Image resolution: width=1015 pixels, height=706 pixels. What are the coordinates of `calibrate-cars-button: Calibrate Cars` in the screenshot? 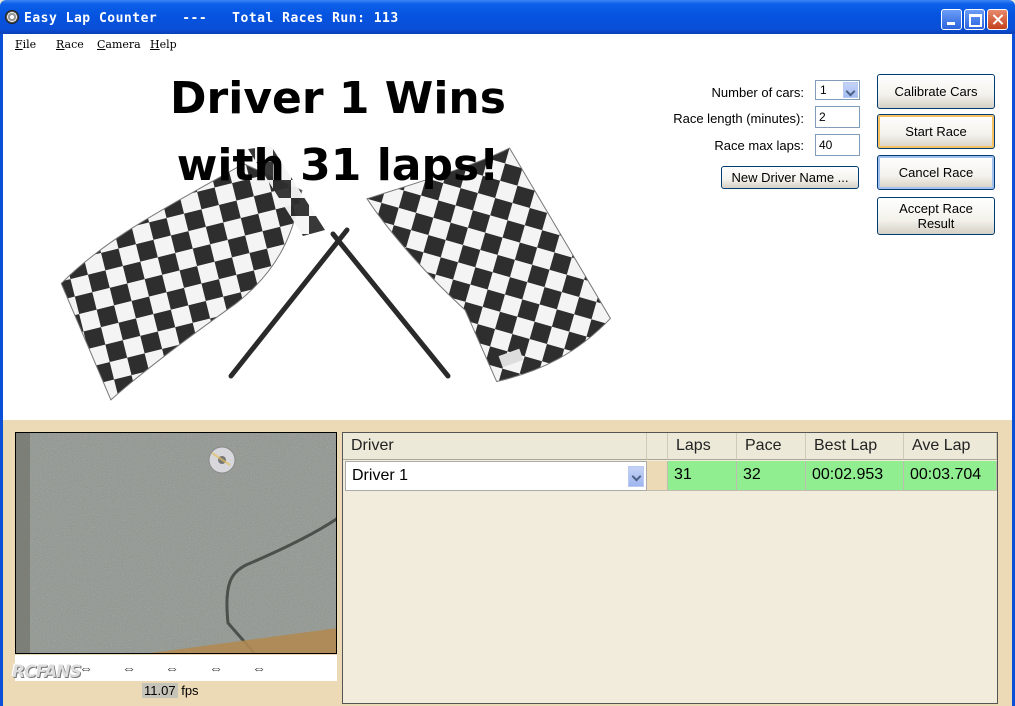 It's located at (936, 91).